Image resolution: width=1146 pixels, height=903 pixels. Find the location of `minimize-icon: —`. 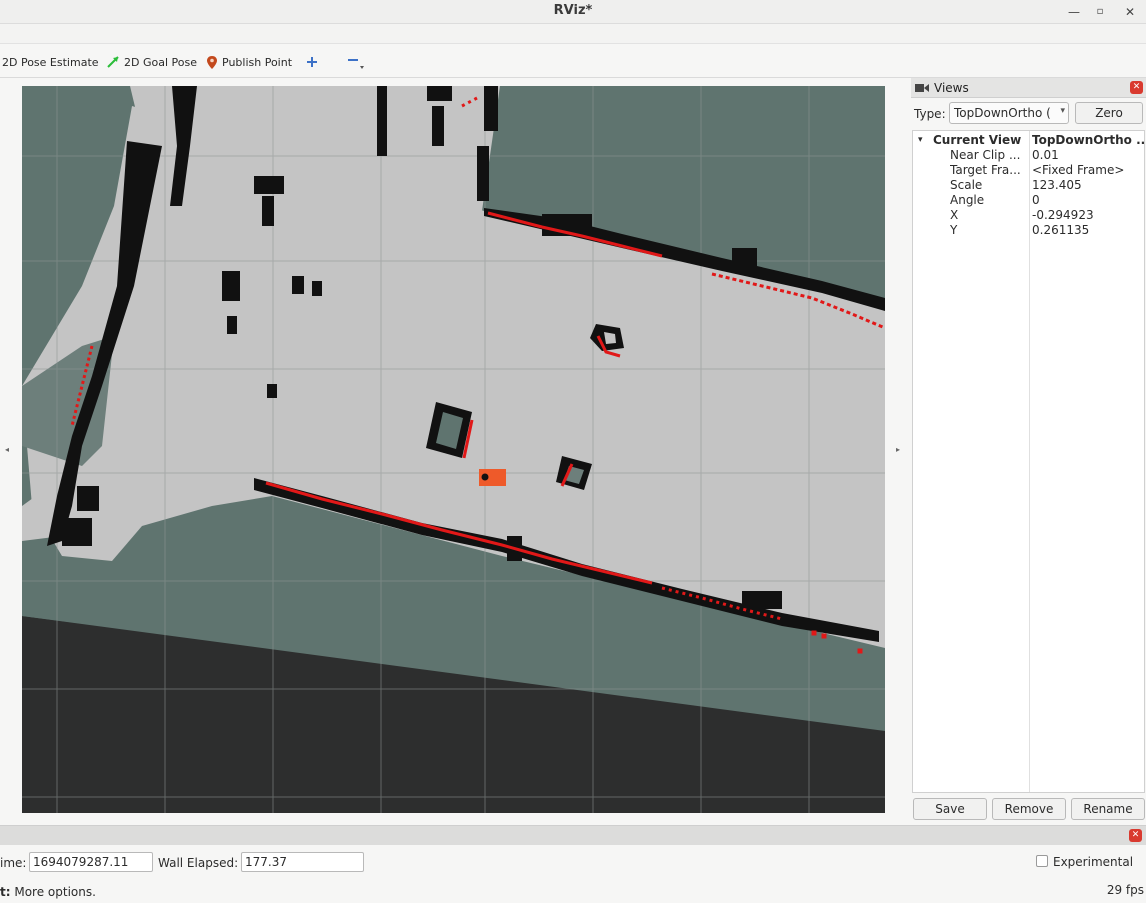

minimize-icon: — is located at coordinates (1074, 12).